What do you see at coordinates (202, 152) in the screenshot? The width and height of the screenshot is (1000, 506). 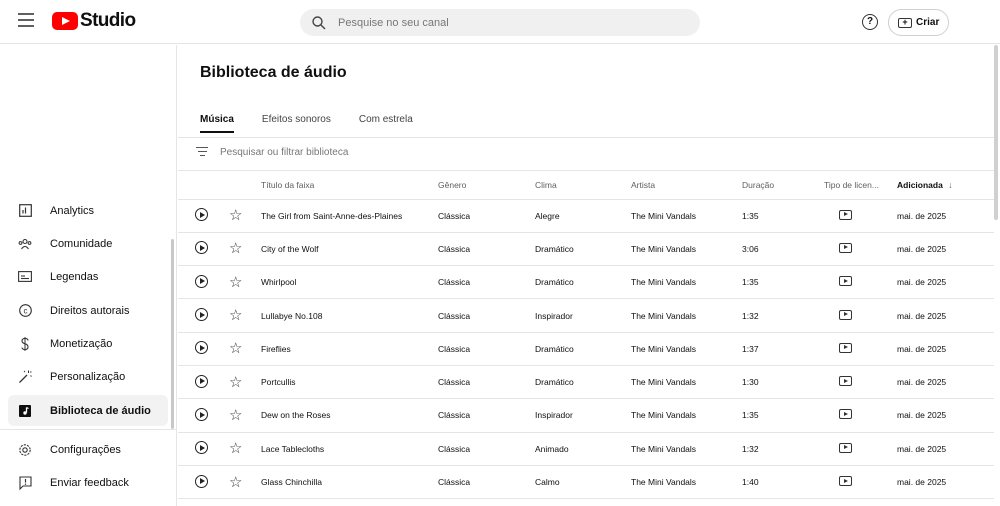 I see `filter-icon` at bounding box center [202, 152].